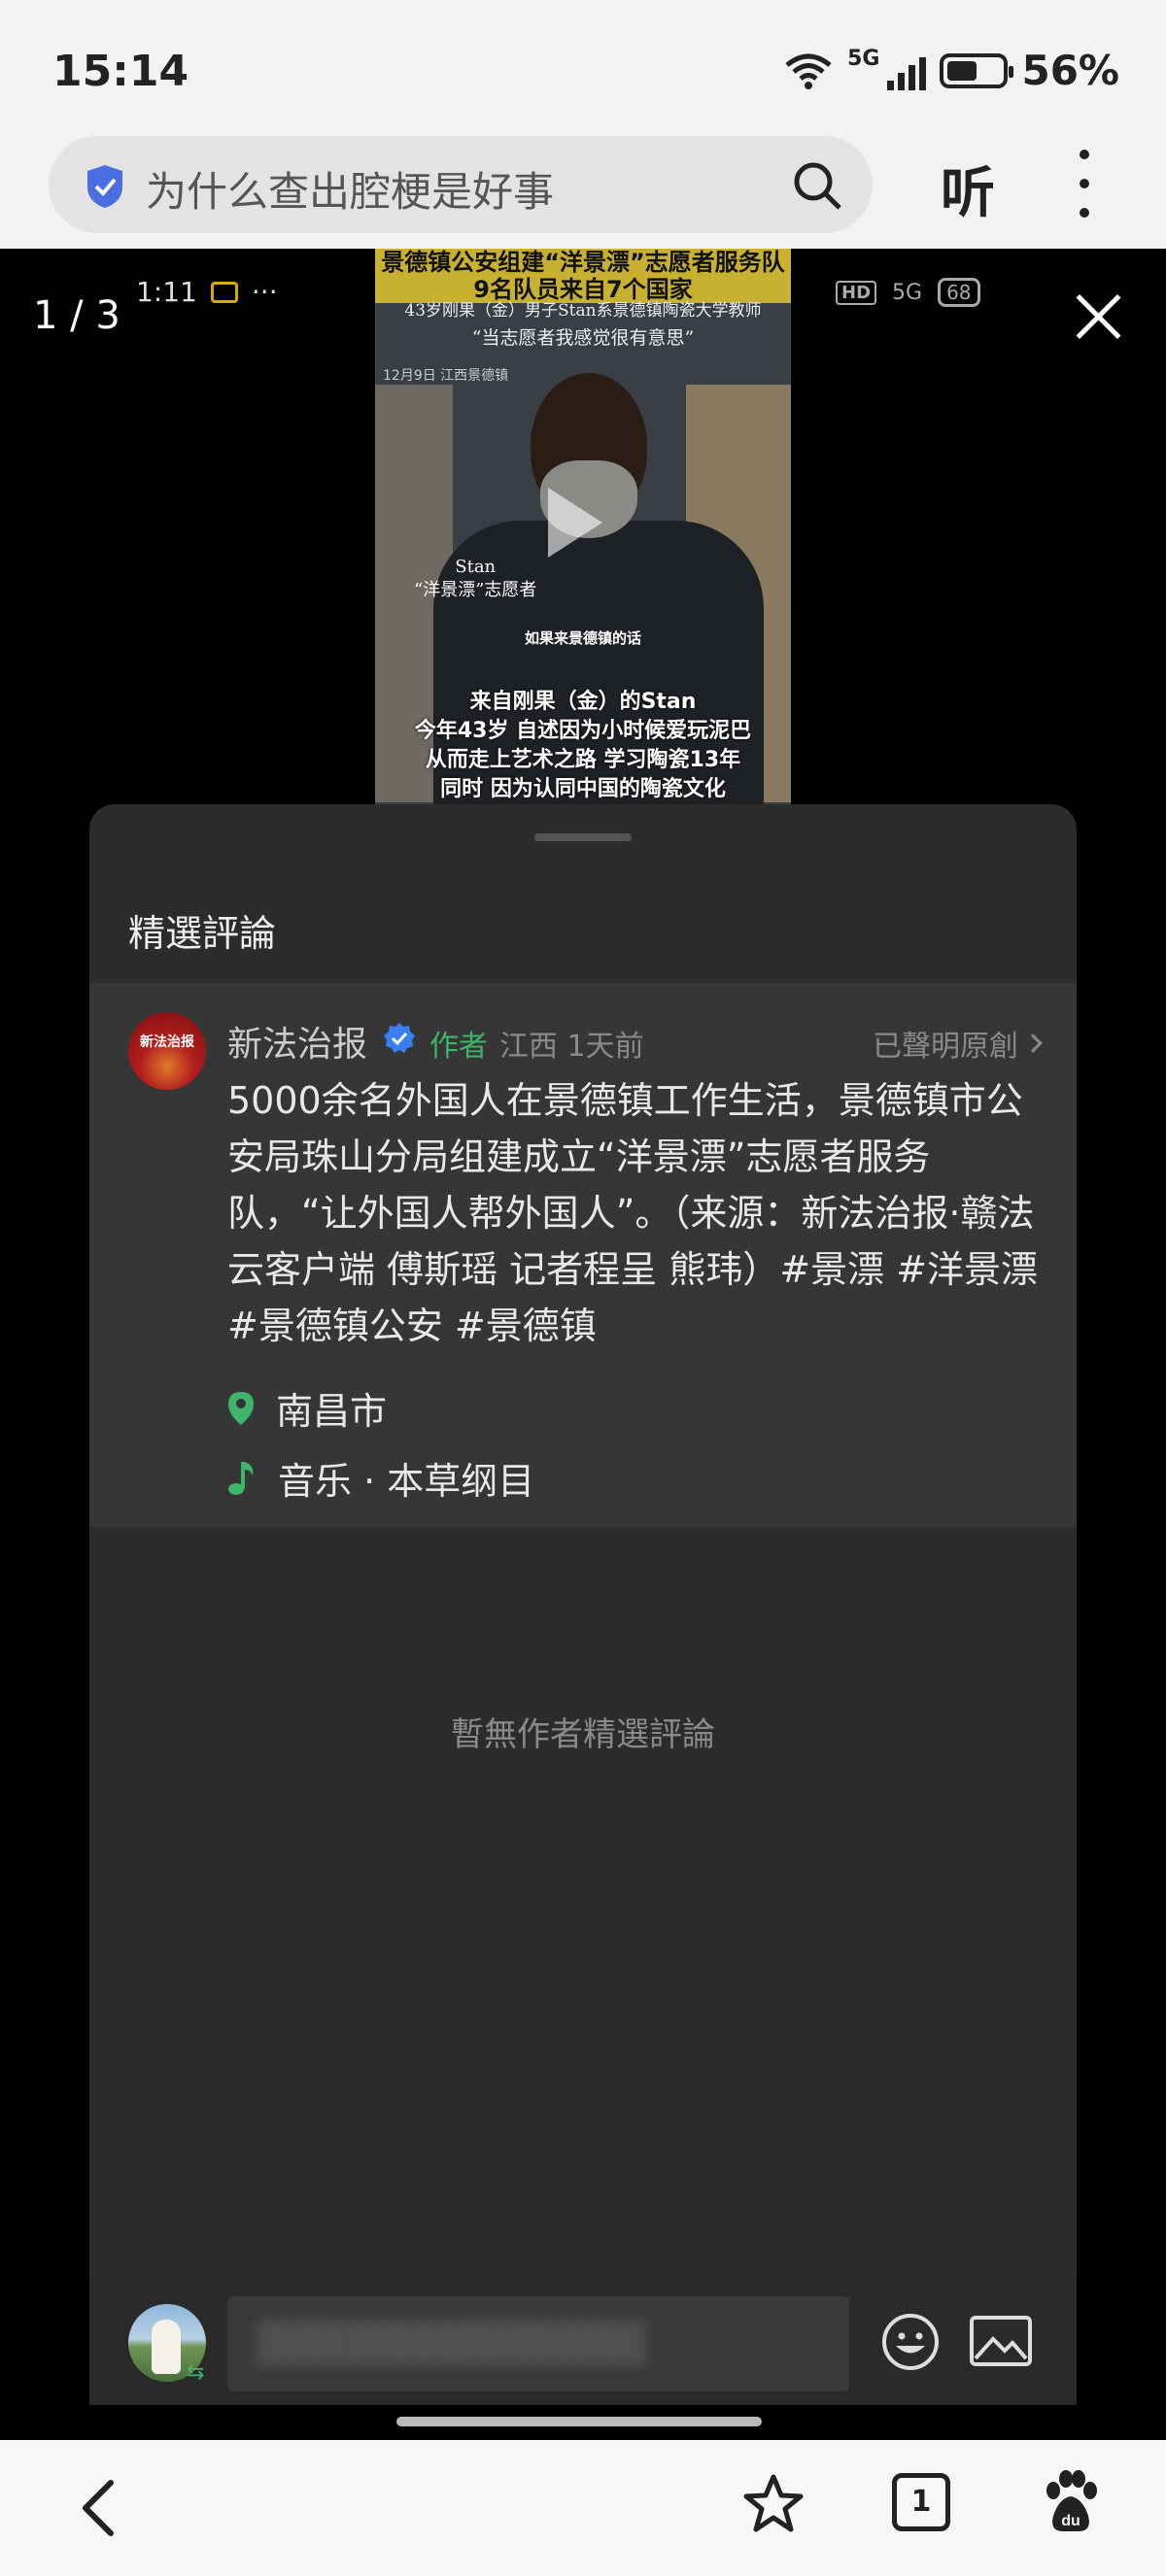 Image resolution: width=1166 pixels, height=2576 pixels. What do you see at coordinates (583, 1734) in the screenshot?
I see `empty-state-text: 暫無作者精選評論` at bounding box center [583, 1734].